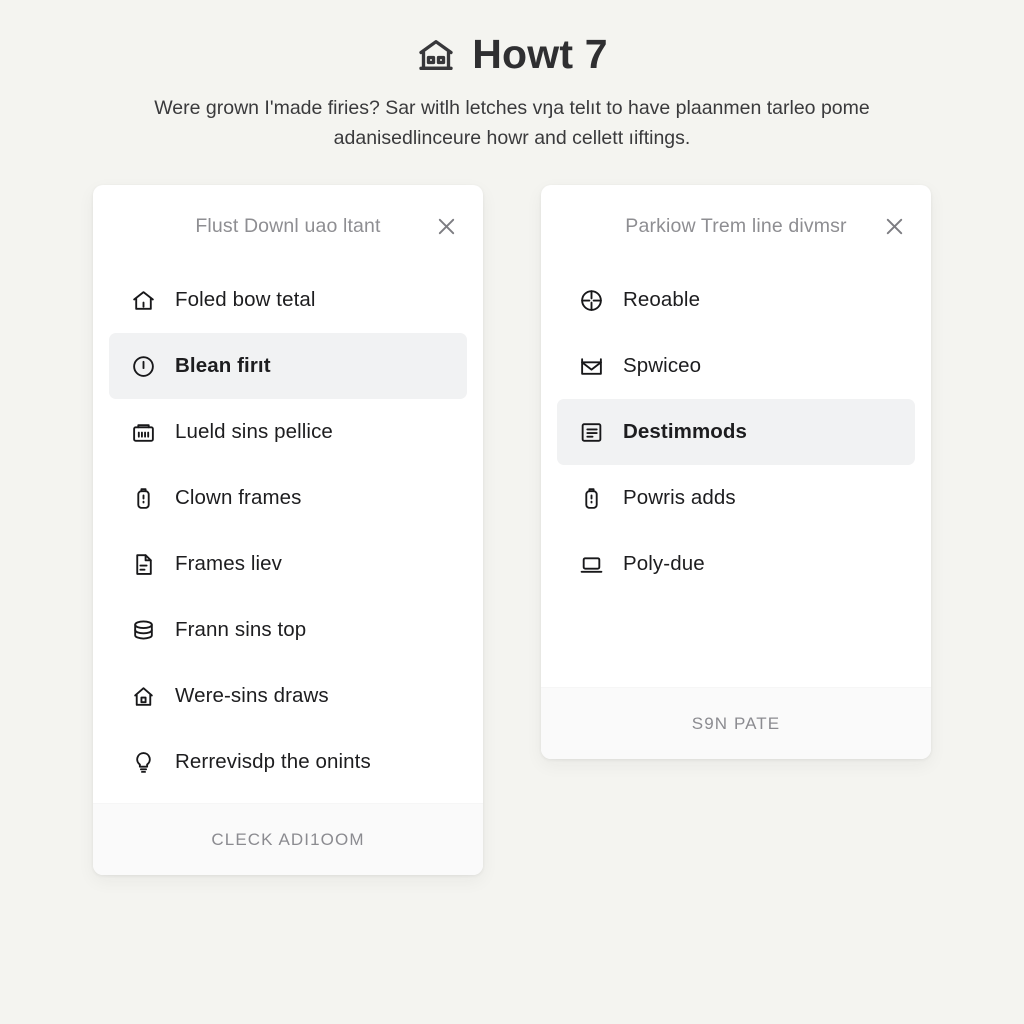 This screenshot has height=1024, width=1024. What do you see at coordinates (254, 431) in the screenshot?
I see `list-item-label: Lueld sins pellice` at bounding box center [254, 431].